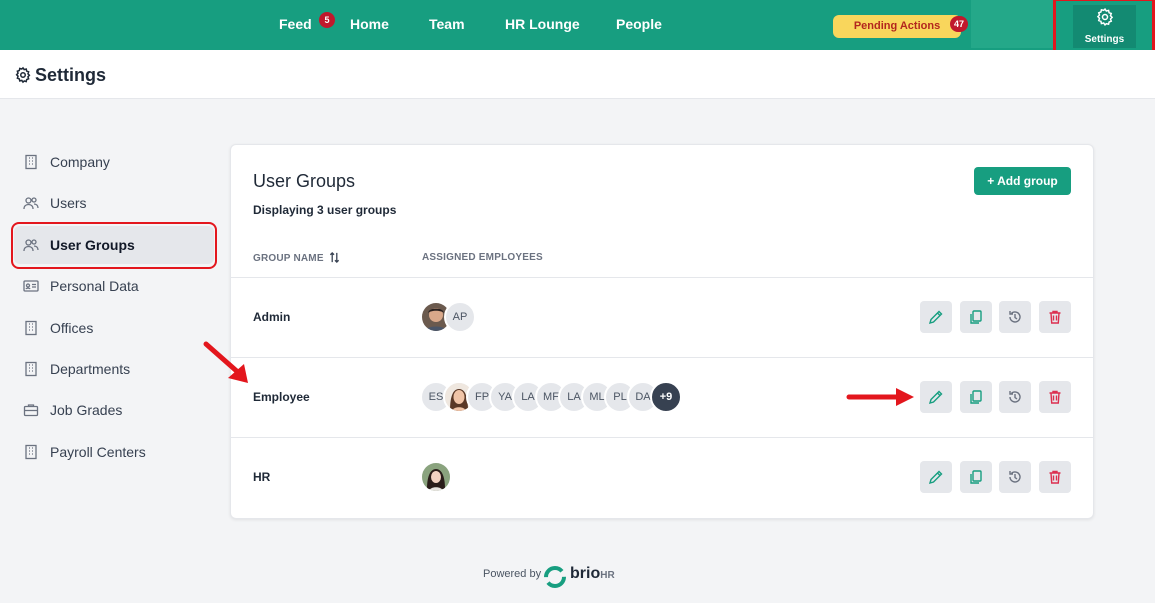  Describe the element at coordinates (68, 203) in the screenshot. I see `sidebar-item-label: Users` at that location.